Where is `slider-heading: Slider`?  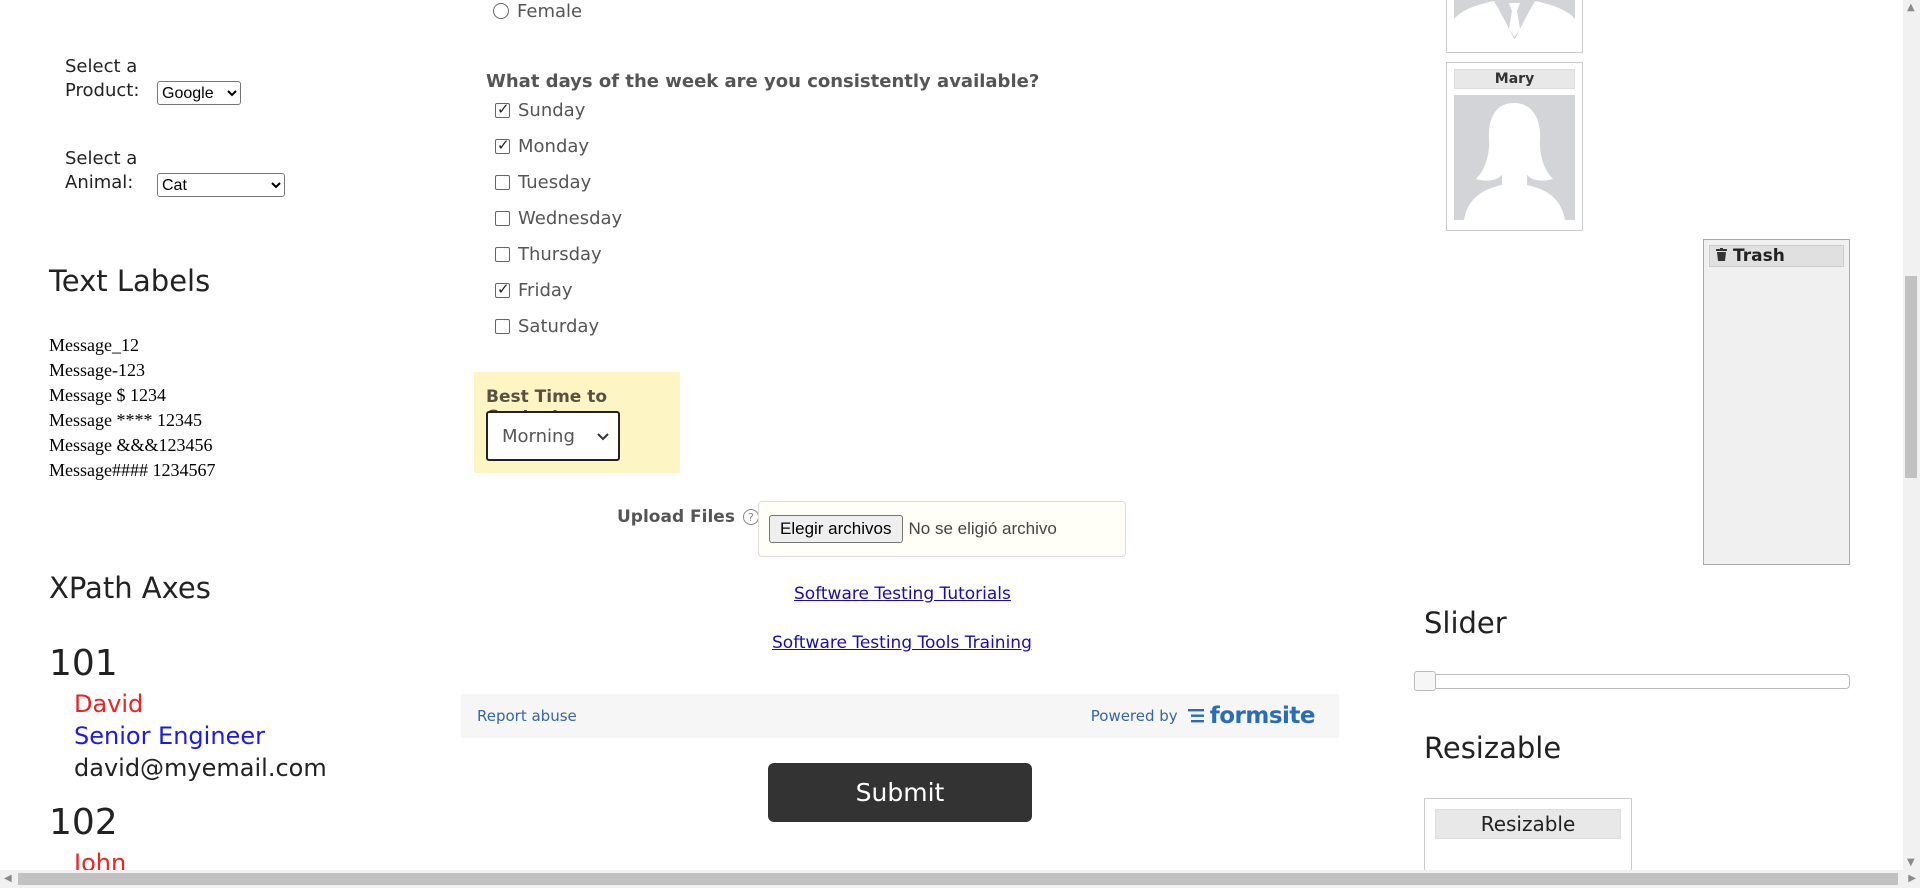
slider-heading: Slider is located at coordinates (1465, 623).